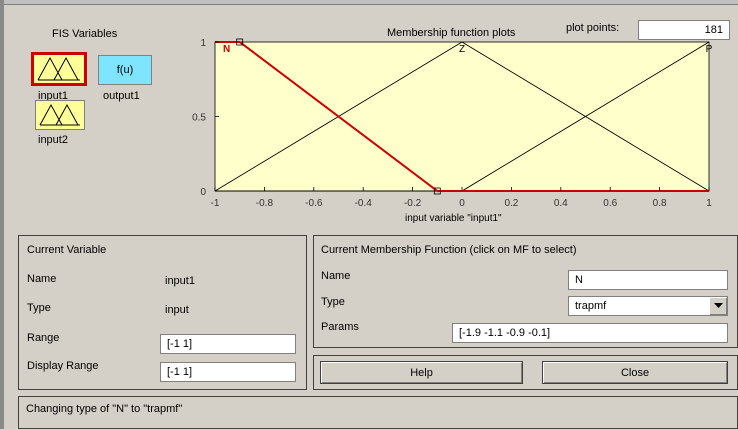 The width and height of the screenshot is (738, 429). Describe the element at coordinates (590, 333) in the screenshot. I see `mf-params-input: [-1.9 -1.1 -0.9 -0.1]` at that location.